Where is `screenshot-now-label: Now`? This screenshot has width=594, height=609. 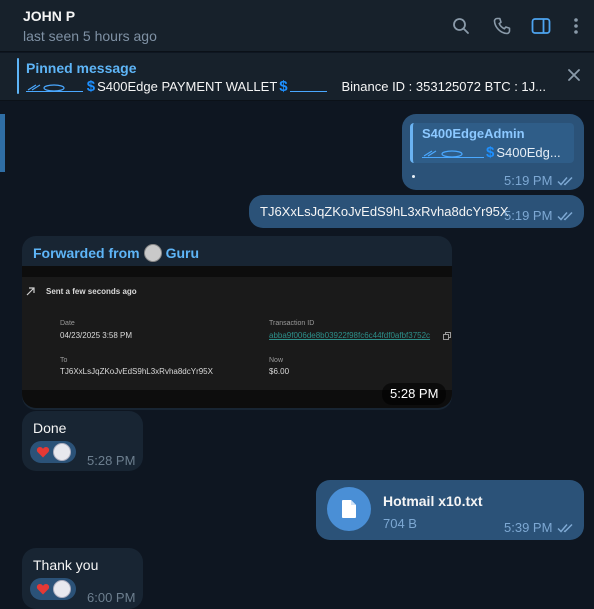
screenshot-now-label: Now is located at coordinates (276, 360).